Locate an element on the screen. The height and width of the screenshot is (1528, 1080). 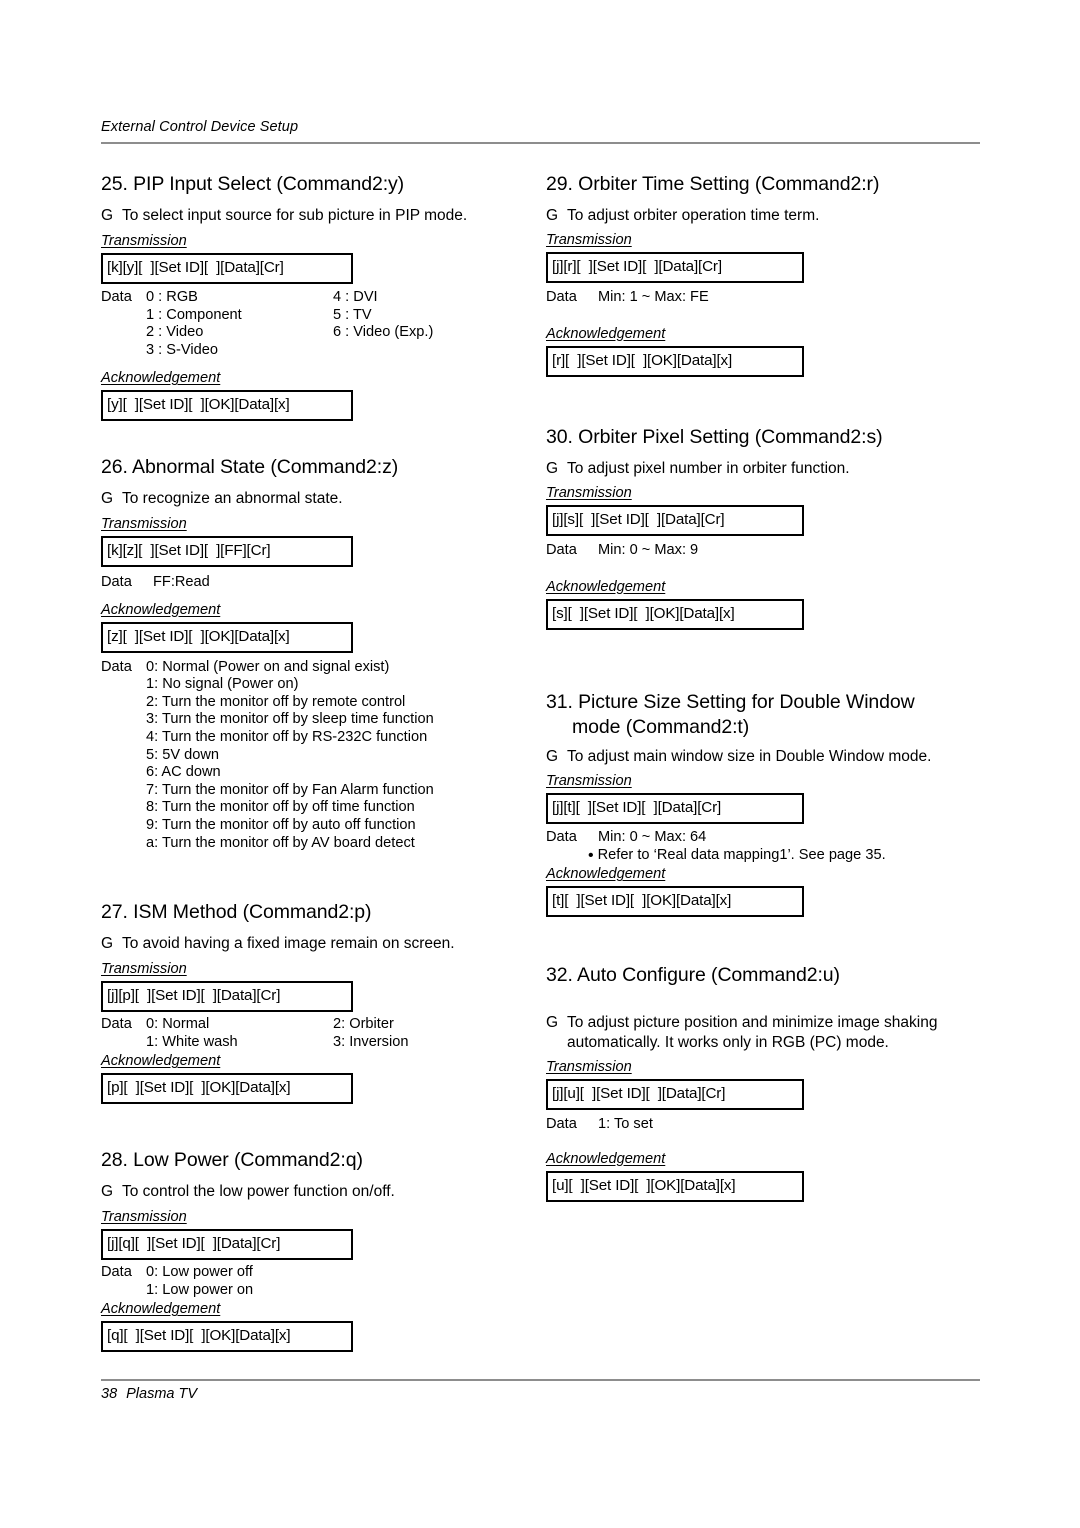
section-25-heading: 25. PIP Input Select (Command2:y) is located at coordinates (253, 184).